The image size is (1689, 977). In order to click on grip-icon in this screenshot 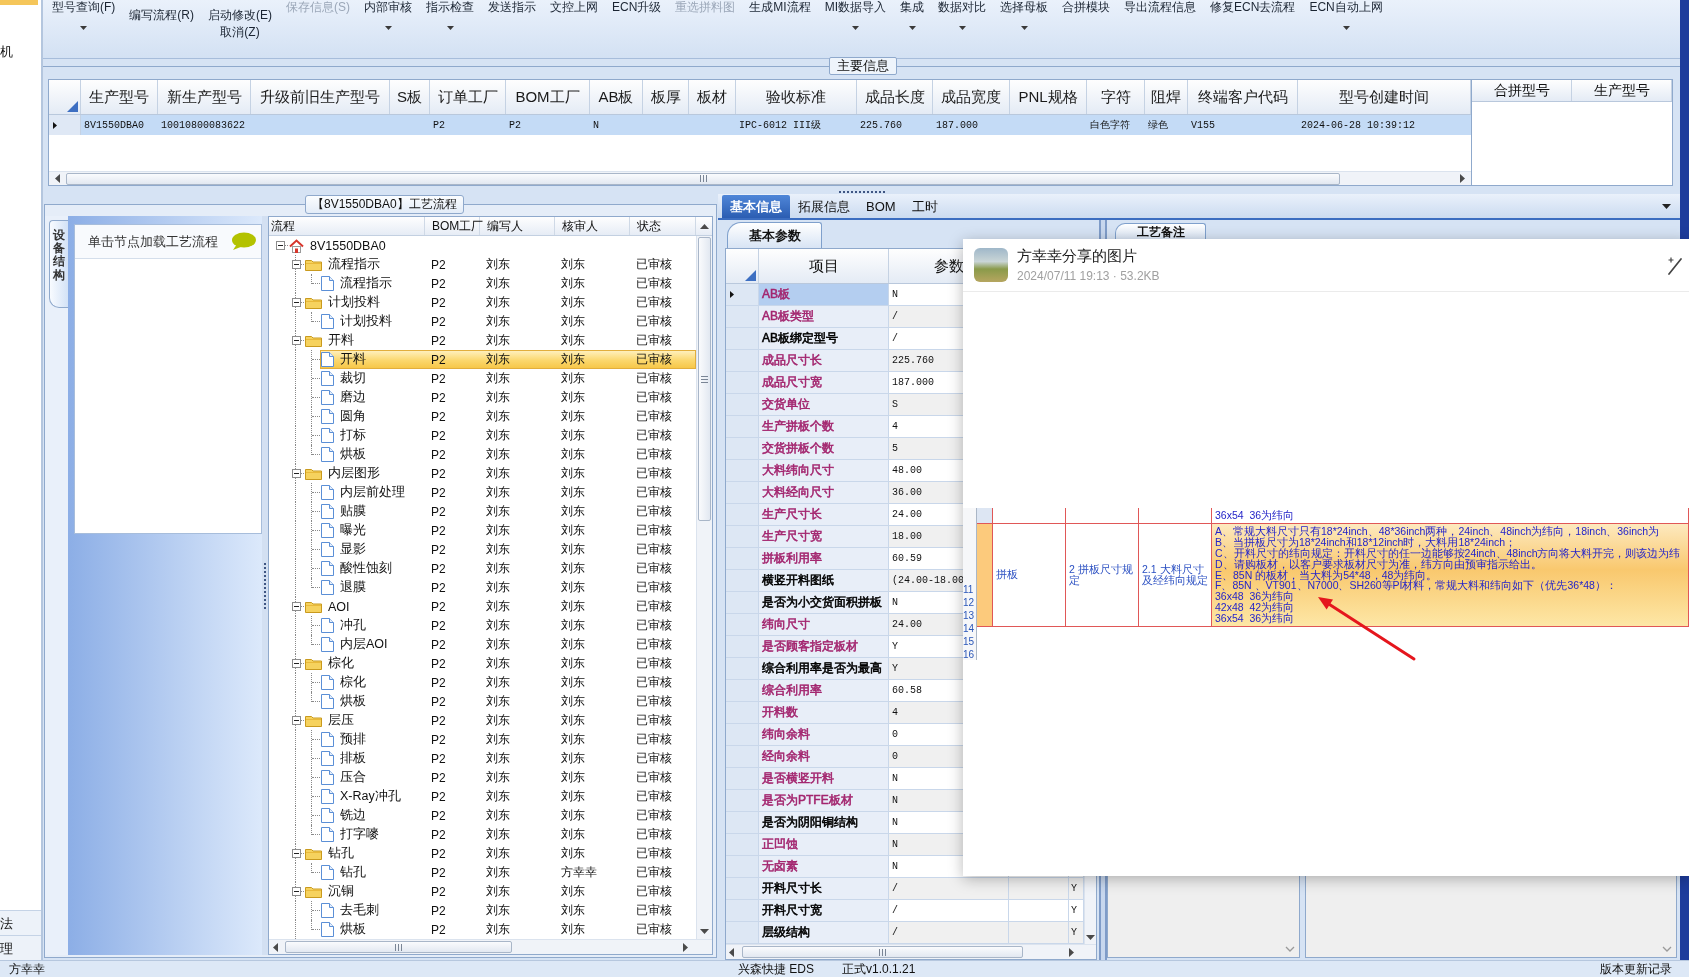, I will do `click(703, 178)`.